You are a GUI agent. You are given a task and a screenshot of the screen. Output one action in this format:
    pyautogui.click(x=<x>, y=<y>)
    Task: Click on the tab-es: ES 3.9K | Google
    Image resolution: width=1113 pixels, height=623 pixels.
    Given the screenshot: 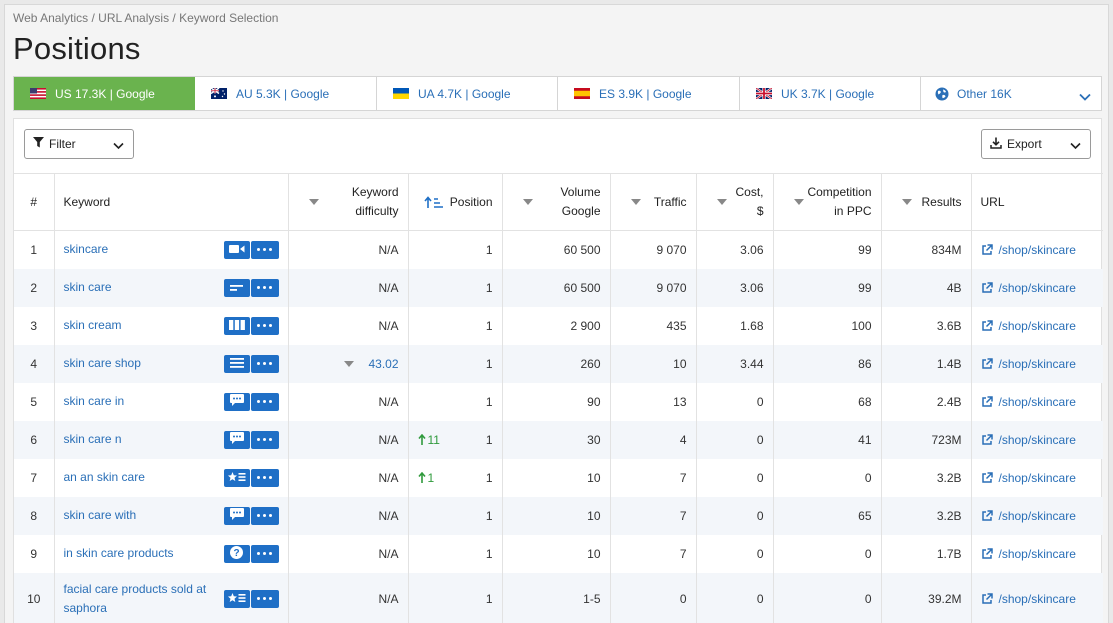 What is the action you would take?
    pyautogui.click(x=649, y=93)
    